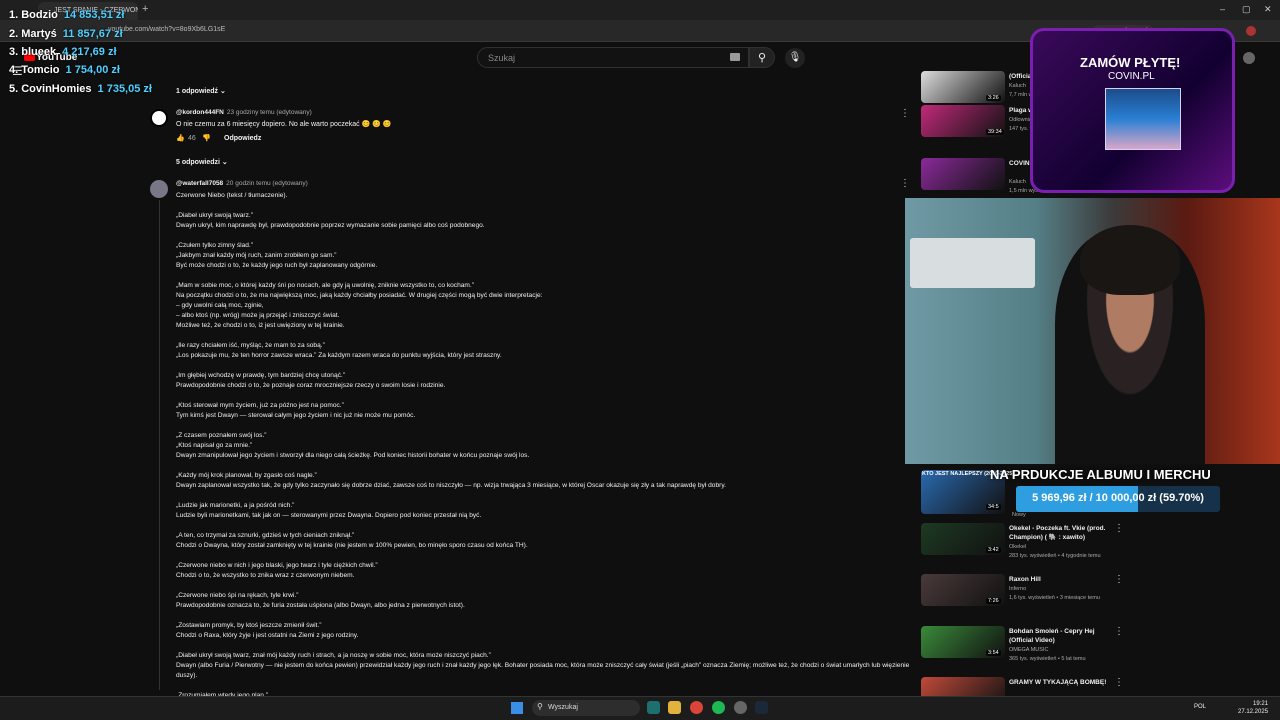 This screenshot has height=720, width=1280. I want to click on video-channel: OMEGA MUSIC, so click(1028, 650).